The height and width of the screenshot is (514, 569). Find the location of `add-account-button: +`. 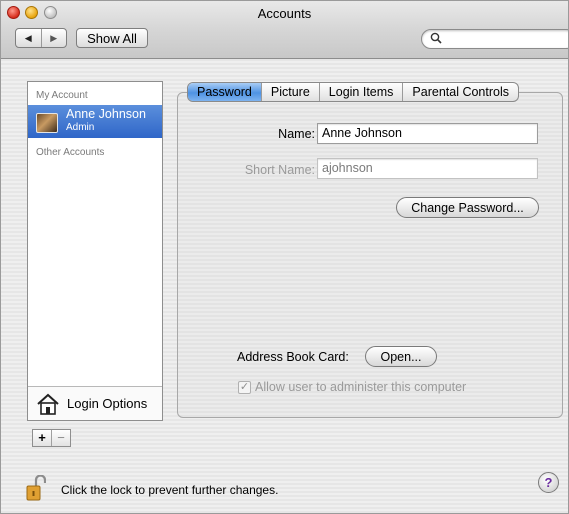

add-account-button: + is located at coordinates (42, 438).